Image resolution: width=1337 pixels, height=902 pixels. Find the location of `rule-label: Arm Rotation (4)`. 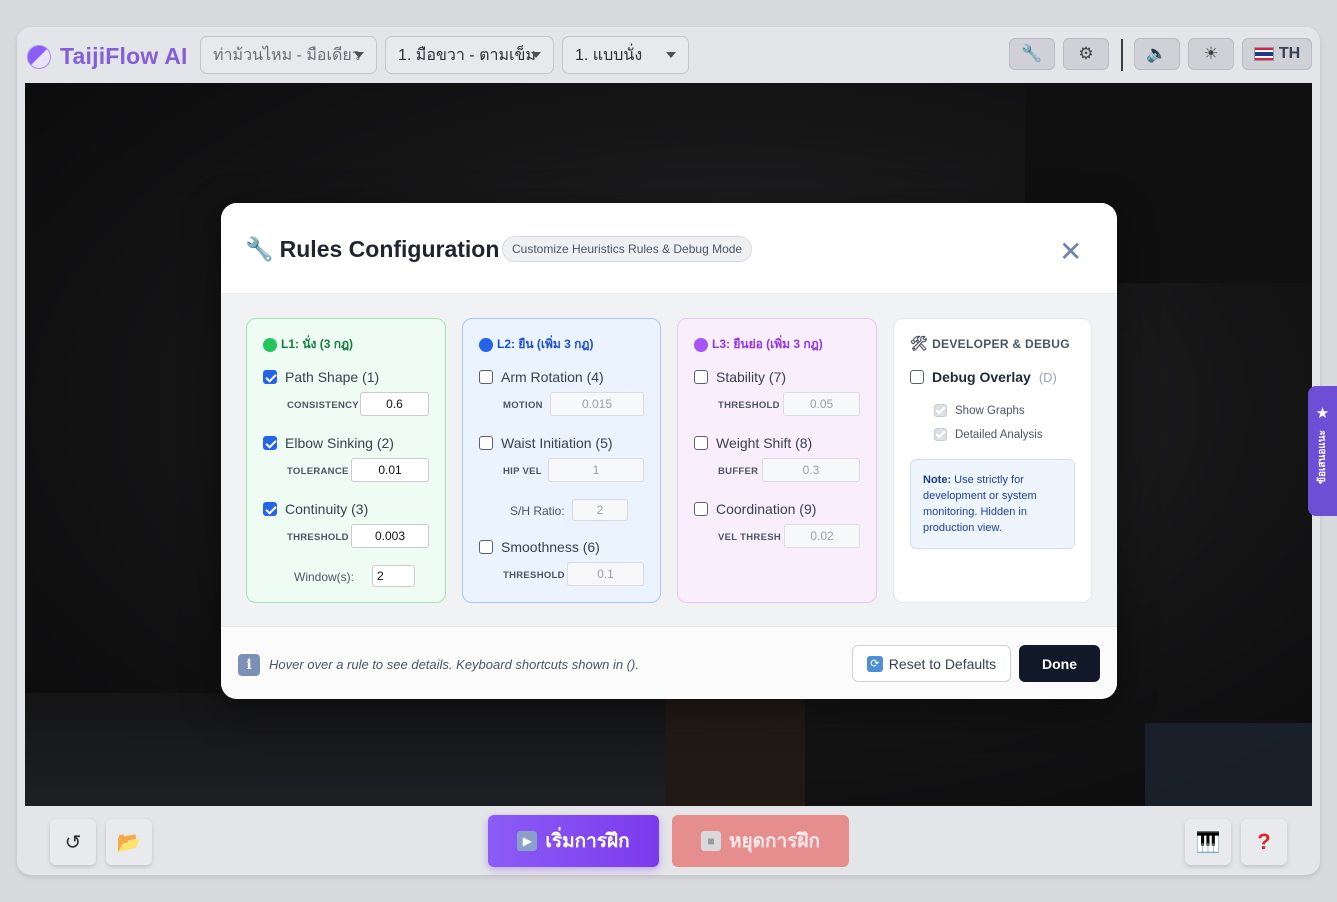

rule-label: Arm Rotation (4) is located at coordinates (552, 377).